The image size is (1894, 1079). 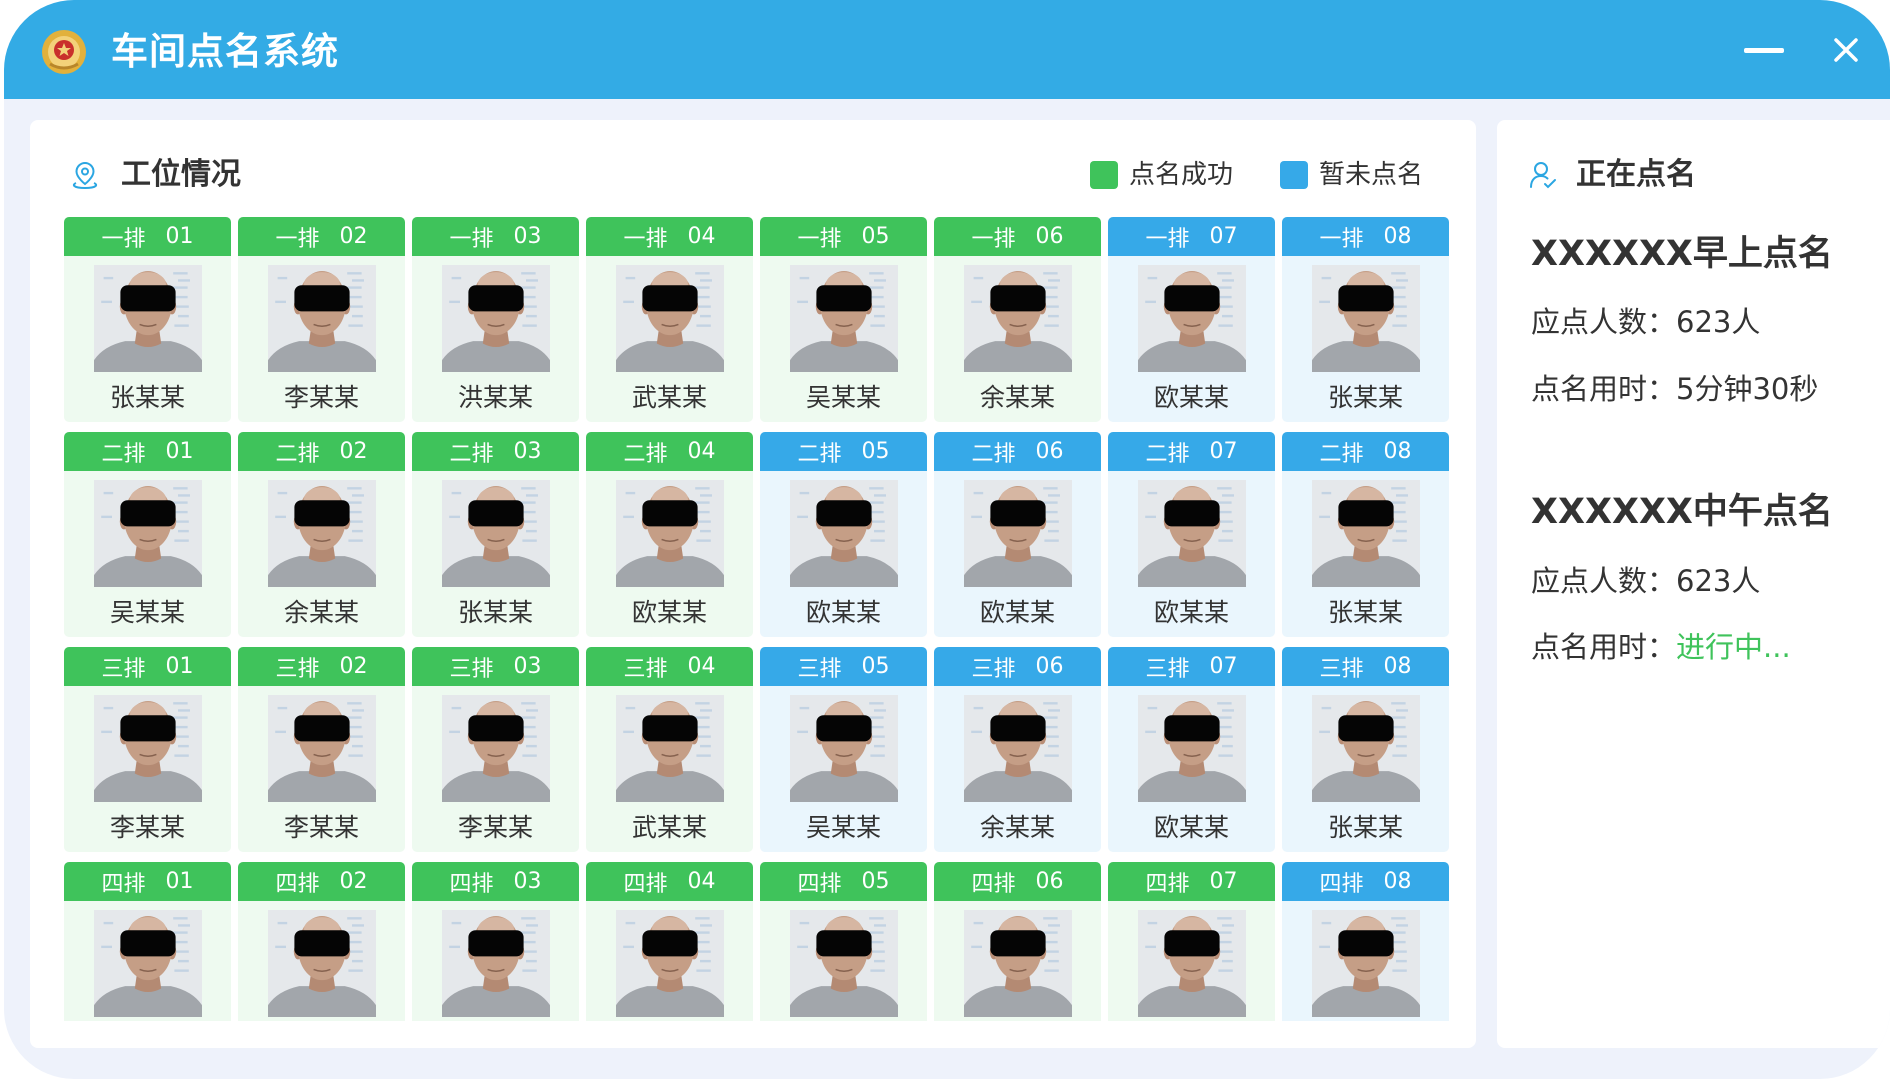 I want to click on workstation-cell: 一排 08 张某某, so click(x=1365, y=319).